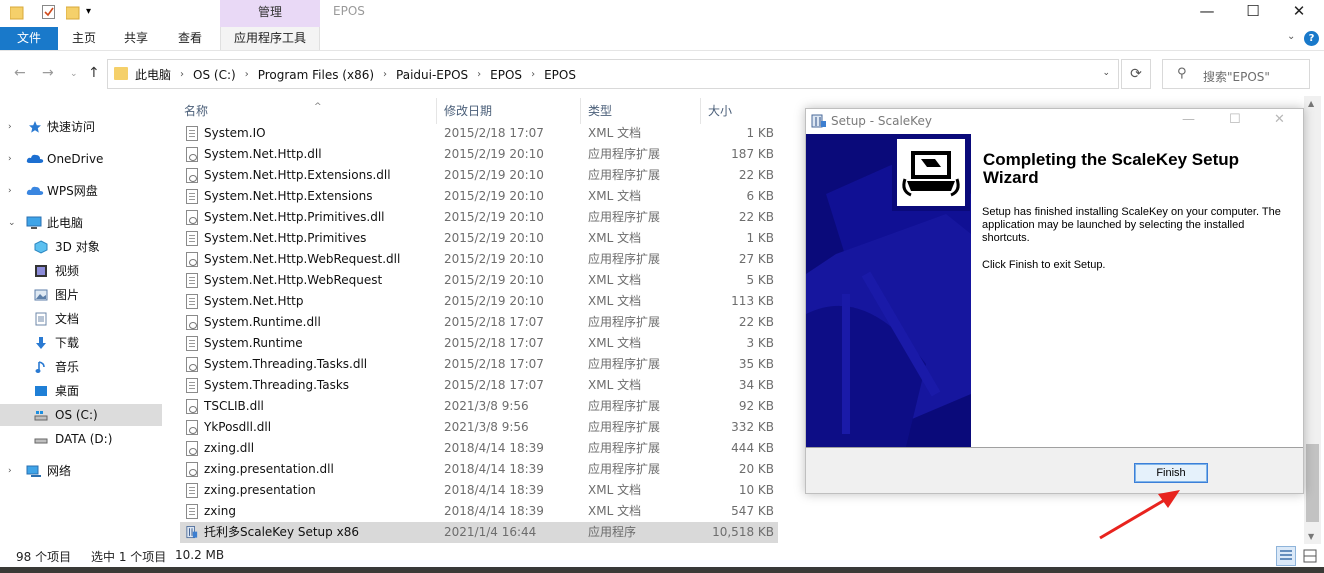  Describe the element at coordinates (73, 12) in the screenshot. I see `new-folder-icon` at that location.